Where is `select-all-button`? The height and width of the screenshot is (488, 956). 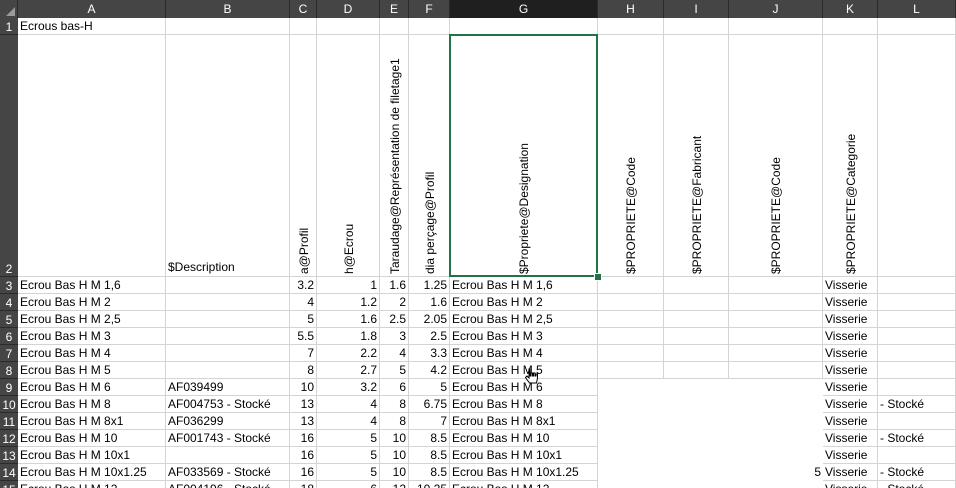 select-all-button is located at coordinates (9, 9).